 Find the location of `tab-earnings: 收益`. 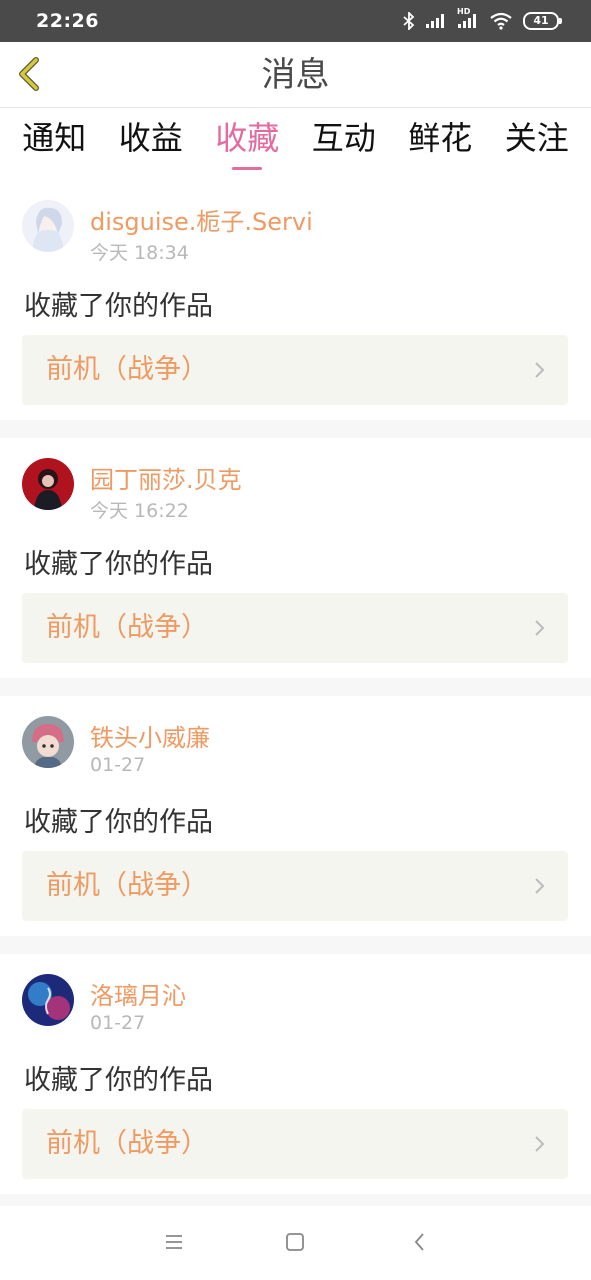

tab-earnings: 收益 is located at coordinates (151, 144).